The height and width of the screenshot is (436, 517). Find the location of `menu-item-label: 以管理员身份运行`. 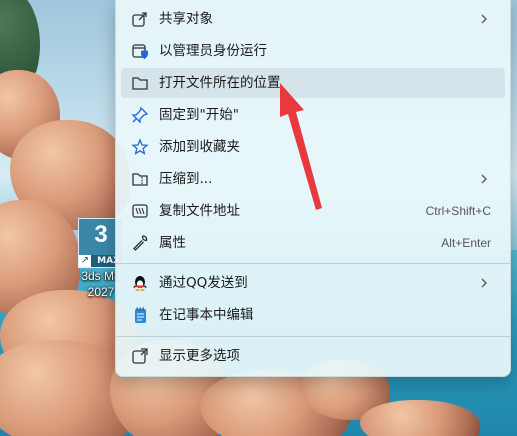

menu-item-label: 以管理员身份运行 is located at coordinates (213, 51).